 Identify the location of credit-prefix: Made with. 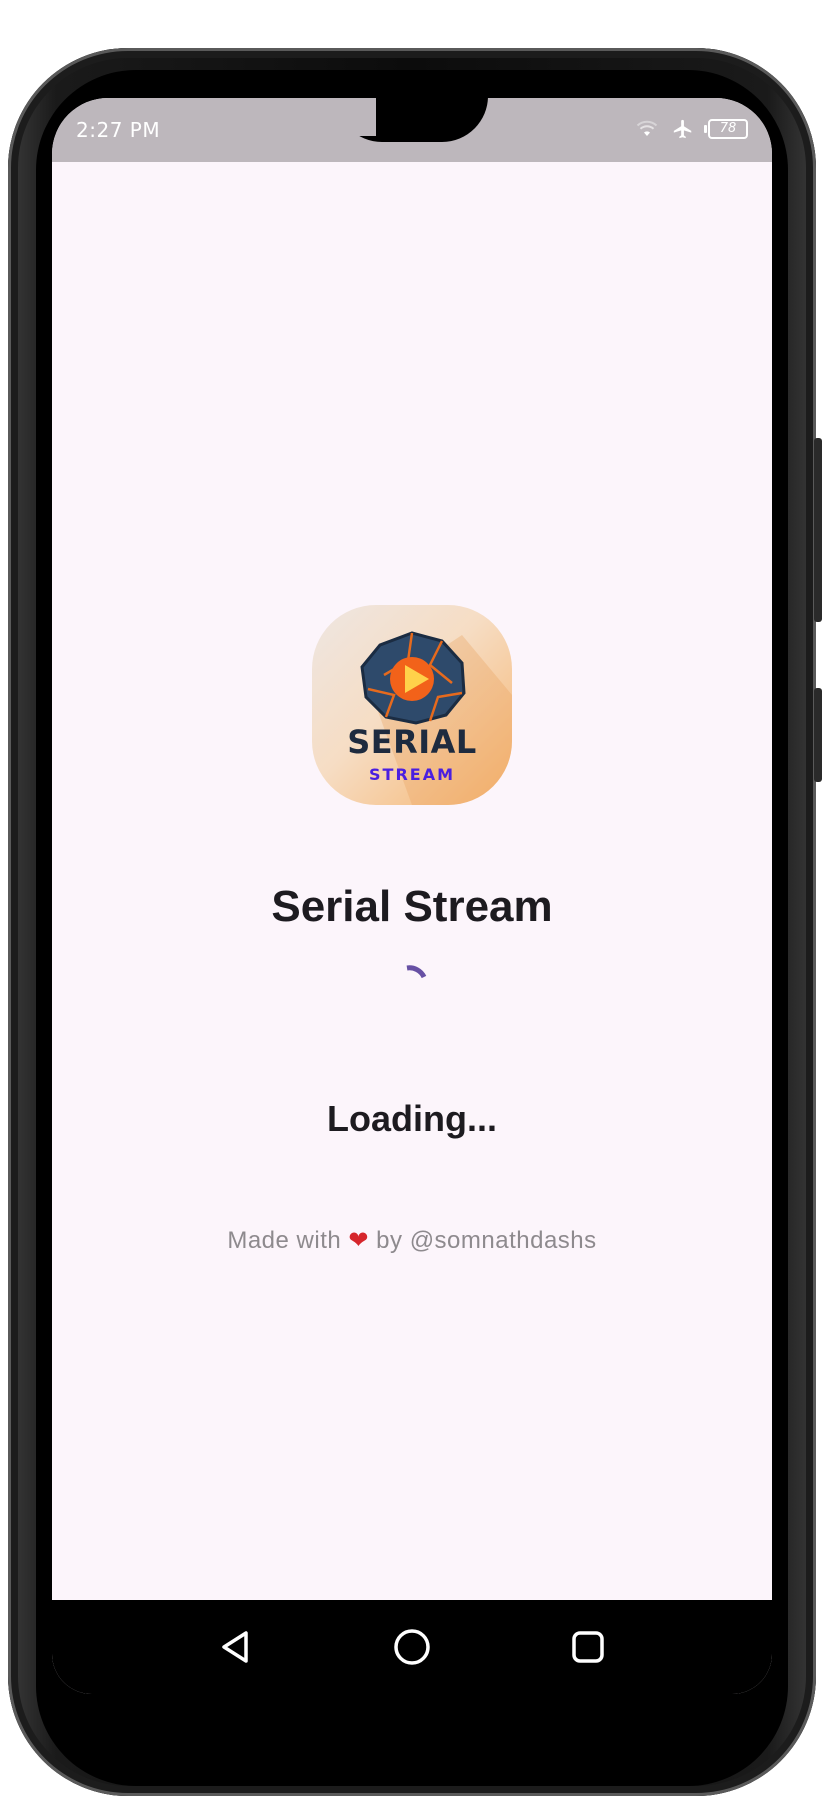
(284, 1240).